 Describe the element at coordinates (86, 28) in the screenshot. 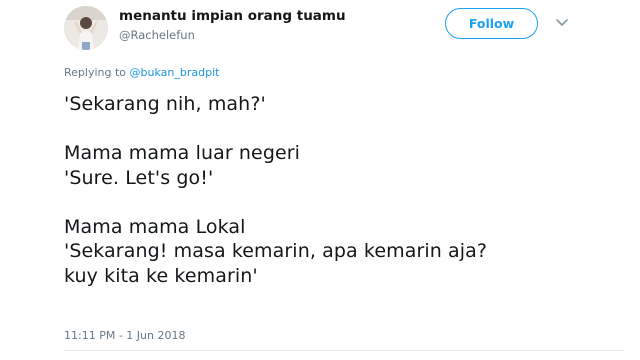

I see `avatar` at that location.